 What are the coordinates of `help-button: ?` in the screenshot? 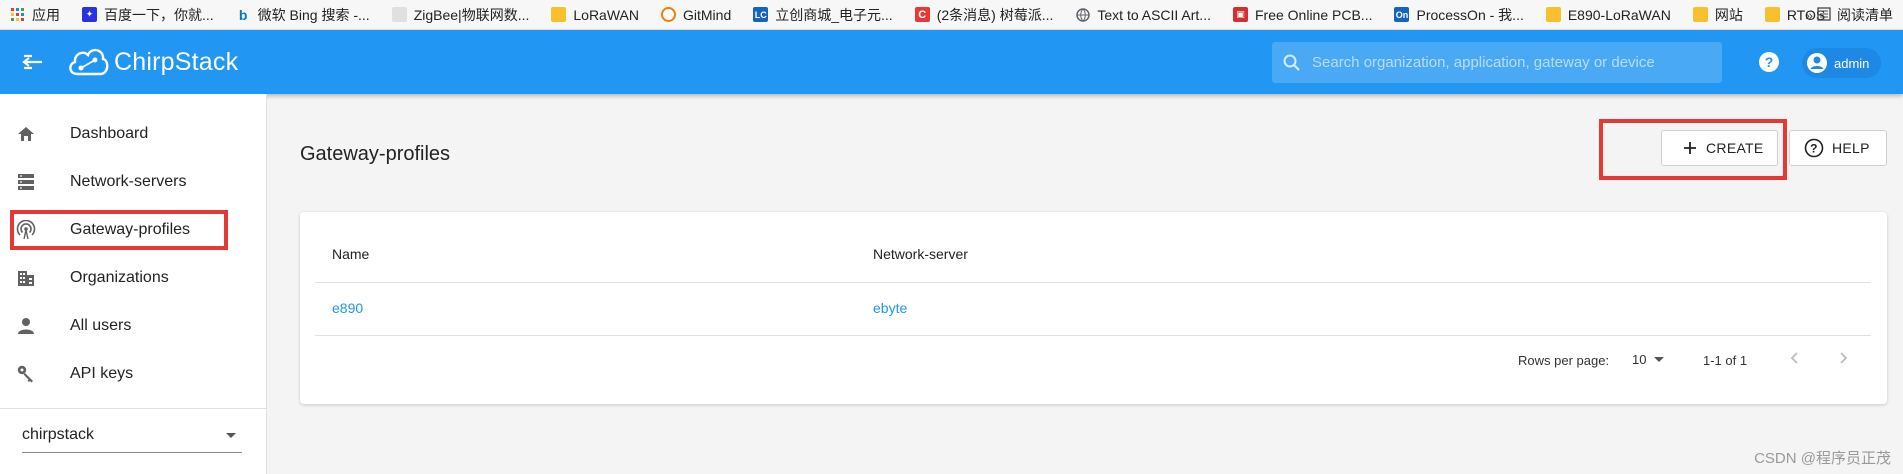 It's located at (1769, 64).